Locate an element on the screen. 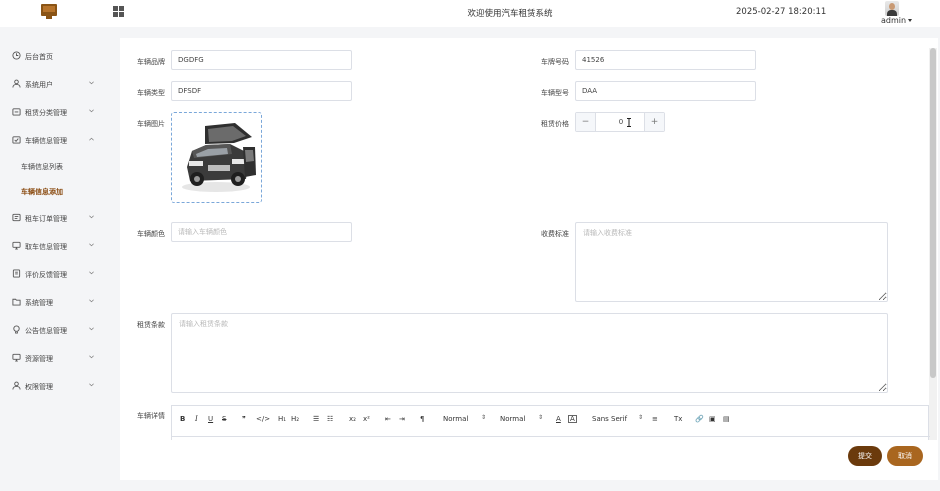 This screenshot has height=491, width=940. sidebar-subitem-label: 车辆信息添加 is located at coordinates (42, 192).